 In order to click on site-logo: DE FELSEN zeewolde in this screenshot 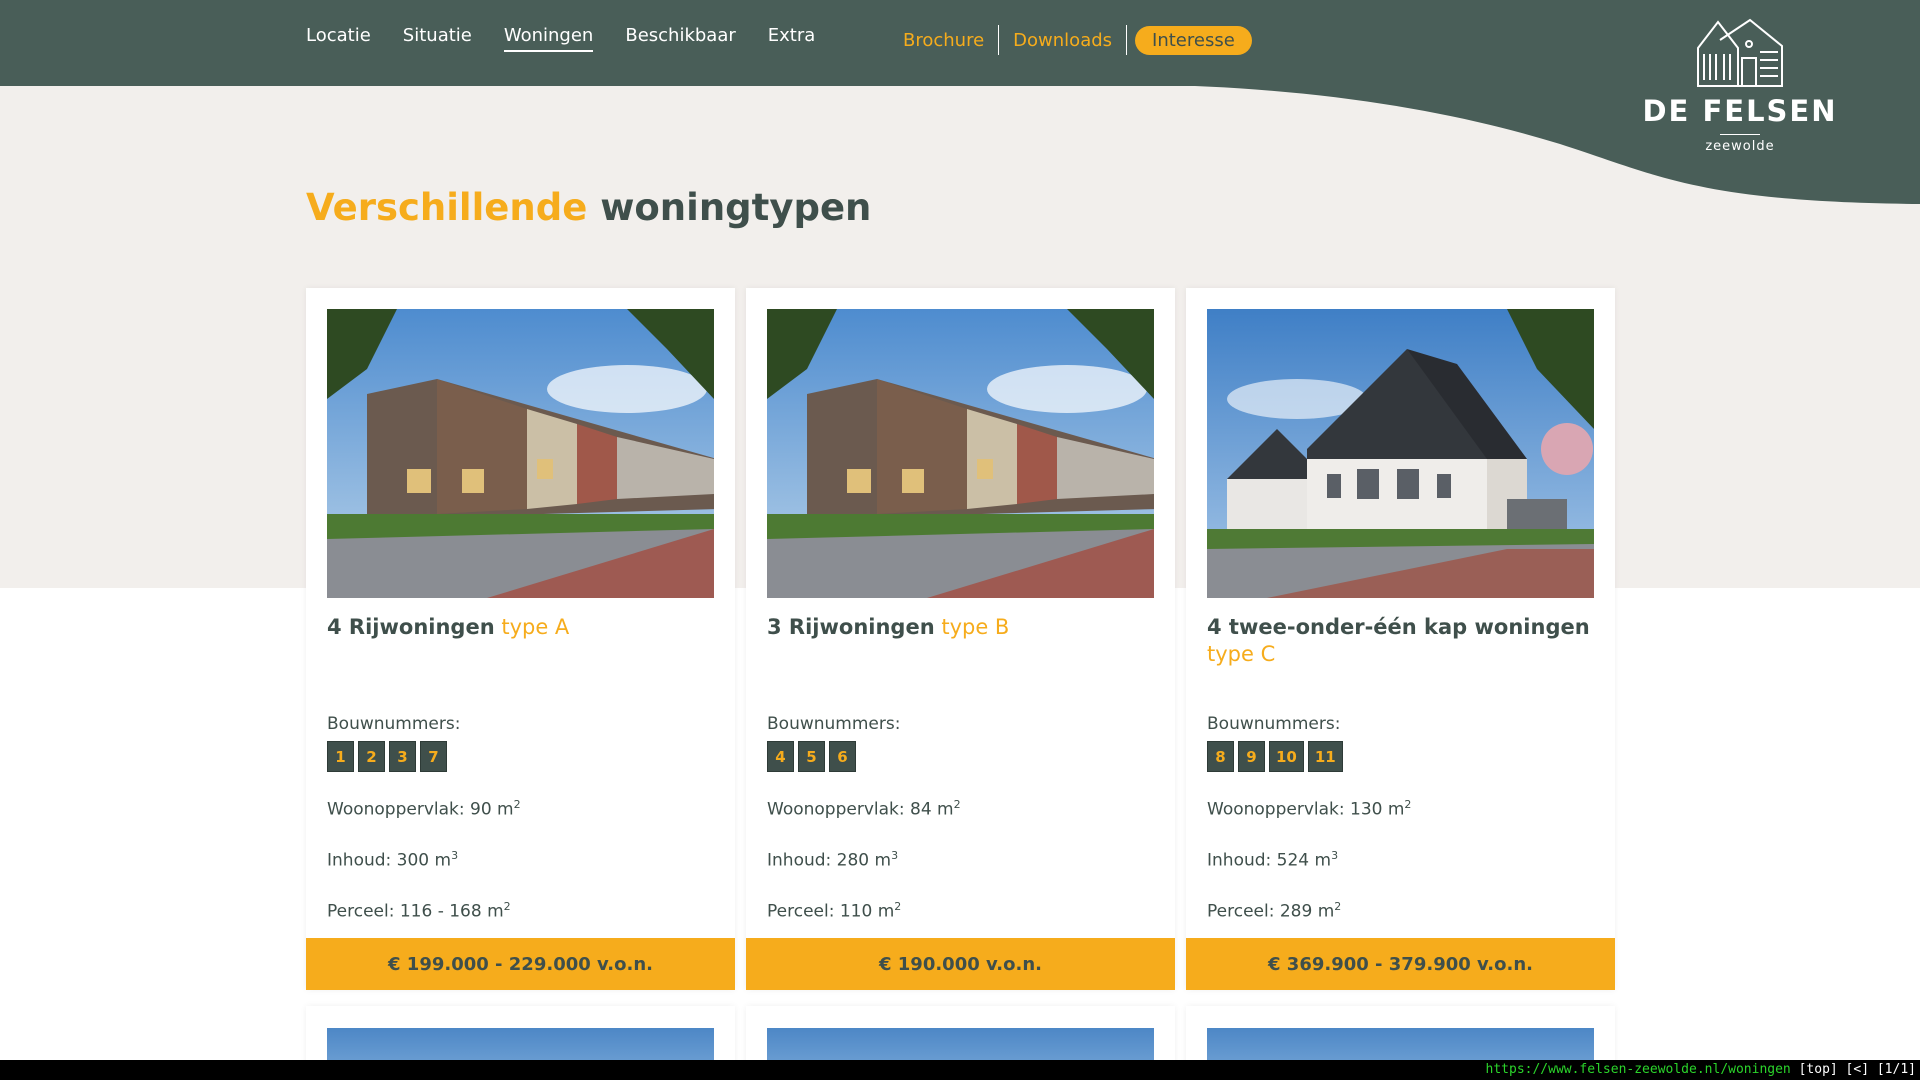, I will do `click(1740, 86)`.